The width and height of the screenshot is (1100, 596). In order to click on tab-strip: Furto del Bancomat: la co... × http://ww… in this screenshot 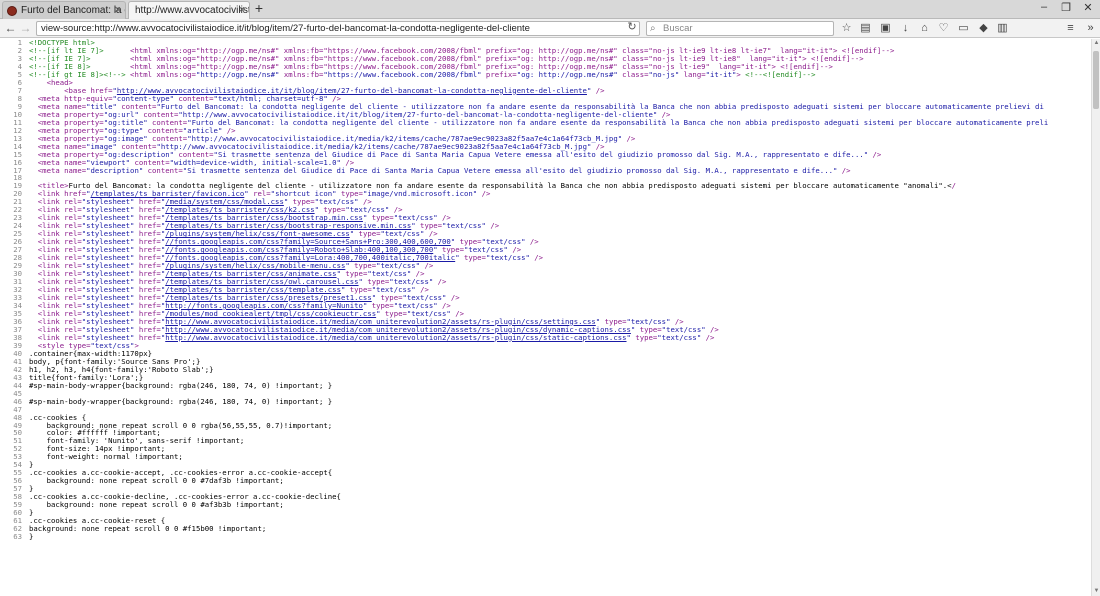, I will do `click(550, 9)`.